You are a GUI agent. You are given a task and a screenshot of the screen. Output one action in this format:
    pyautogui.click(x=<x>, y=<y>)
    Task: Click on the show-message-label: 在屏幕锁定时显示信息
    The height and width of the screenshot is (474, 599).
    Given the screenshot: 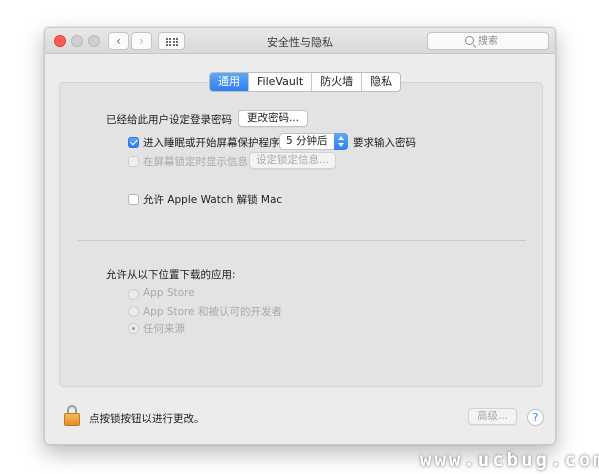 What is the action you would take?
    pyautogui.click(x=195, y=162)
    